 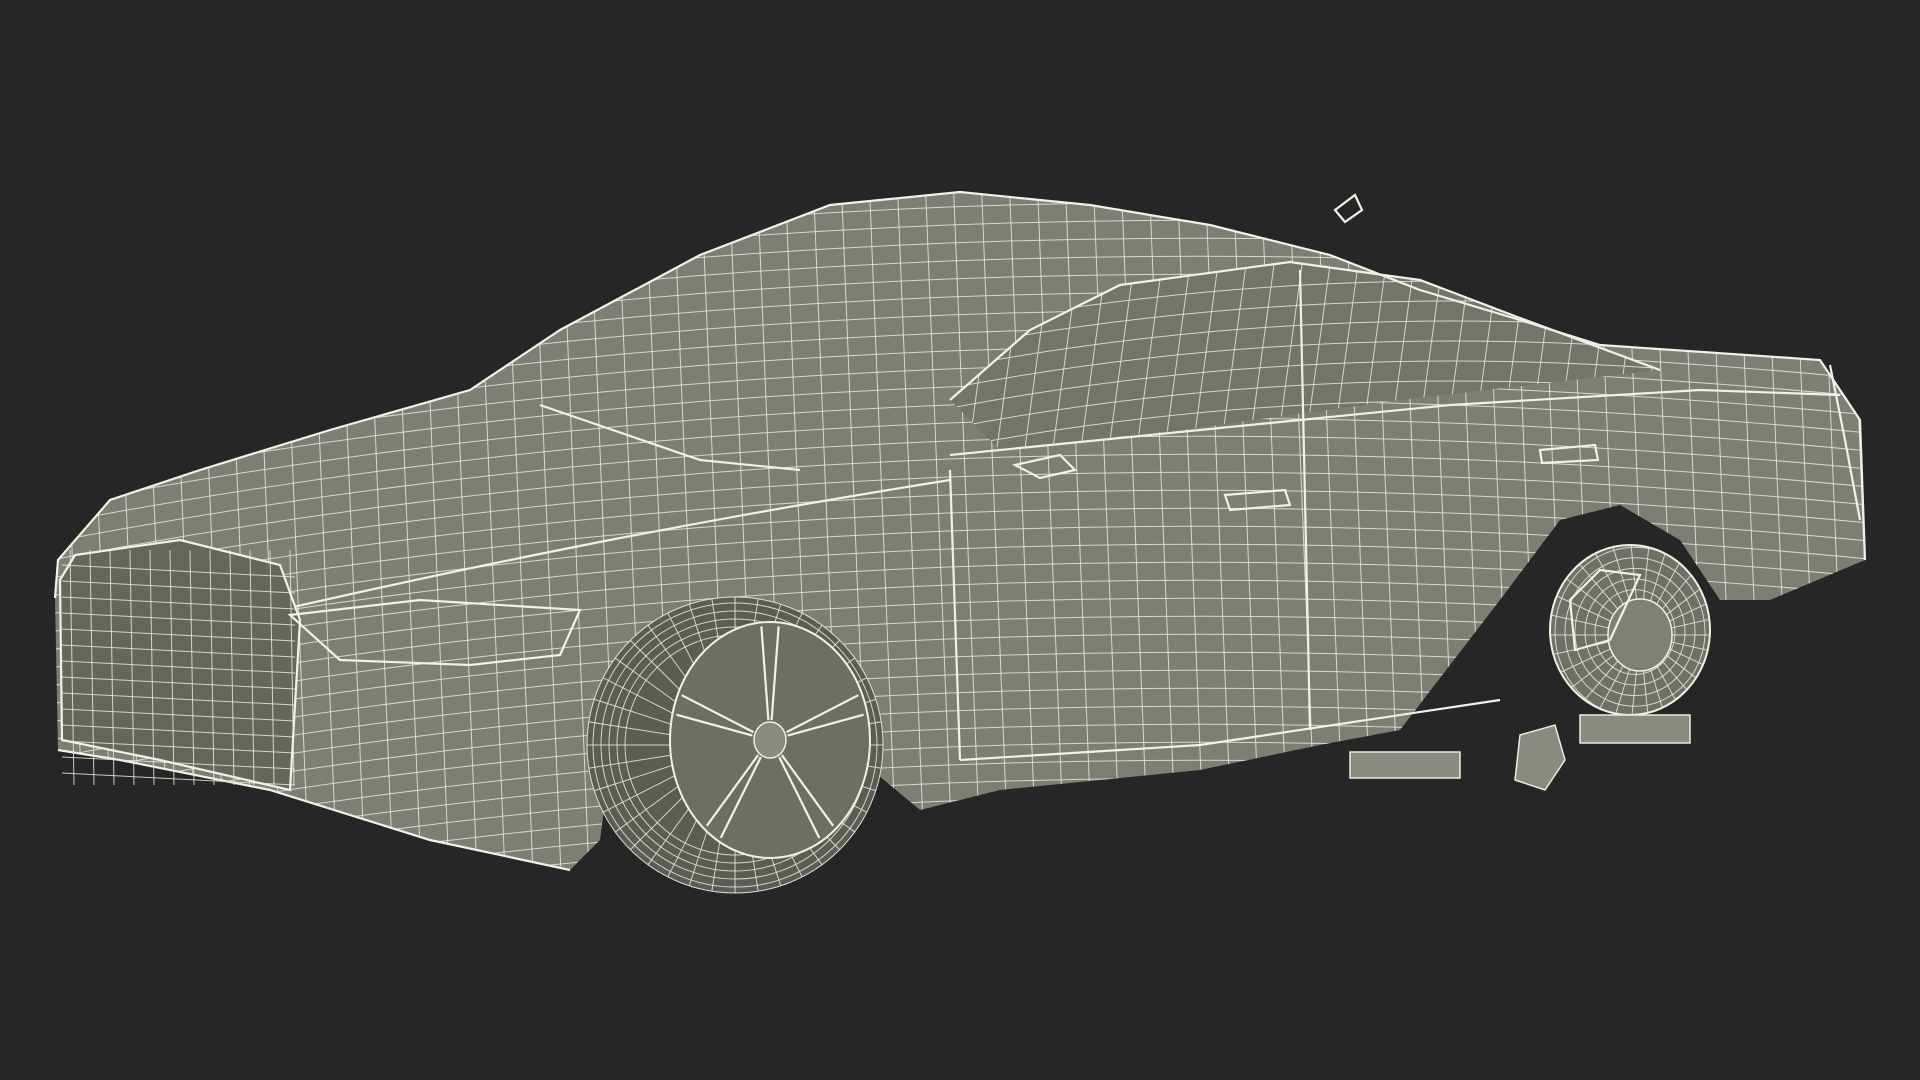 What do you see at coordinates (1348, 208) in the screenshot?
I see `roof-antenna` at bounding box center [1348, 208].